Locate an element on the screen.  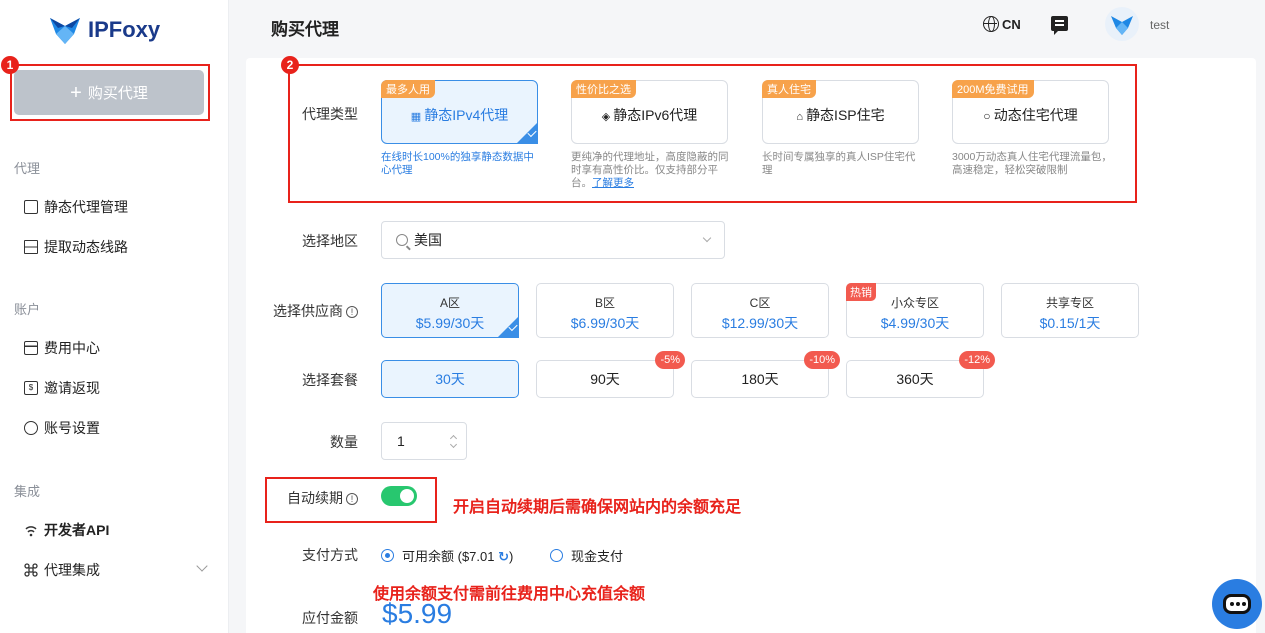
provider-name: 共享专区 is located at coordinates (1069, 303).